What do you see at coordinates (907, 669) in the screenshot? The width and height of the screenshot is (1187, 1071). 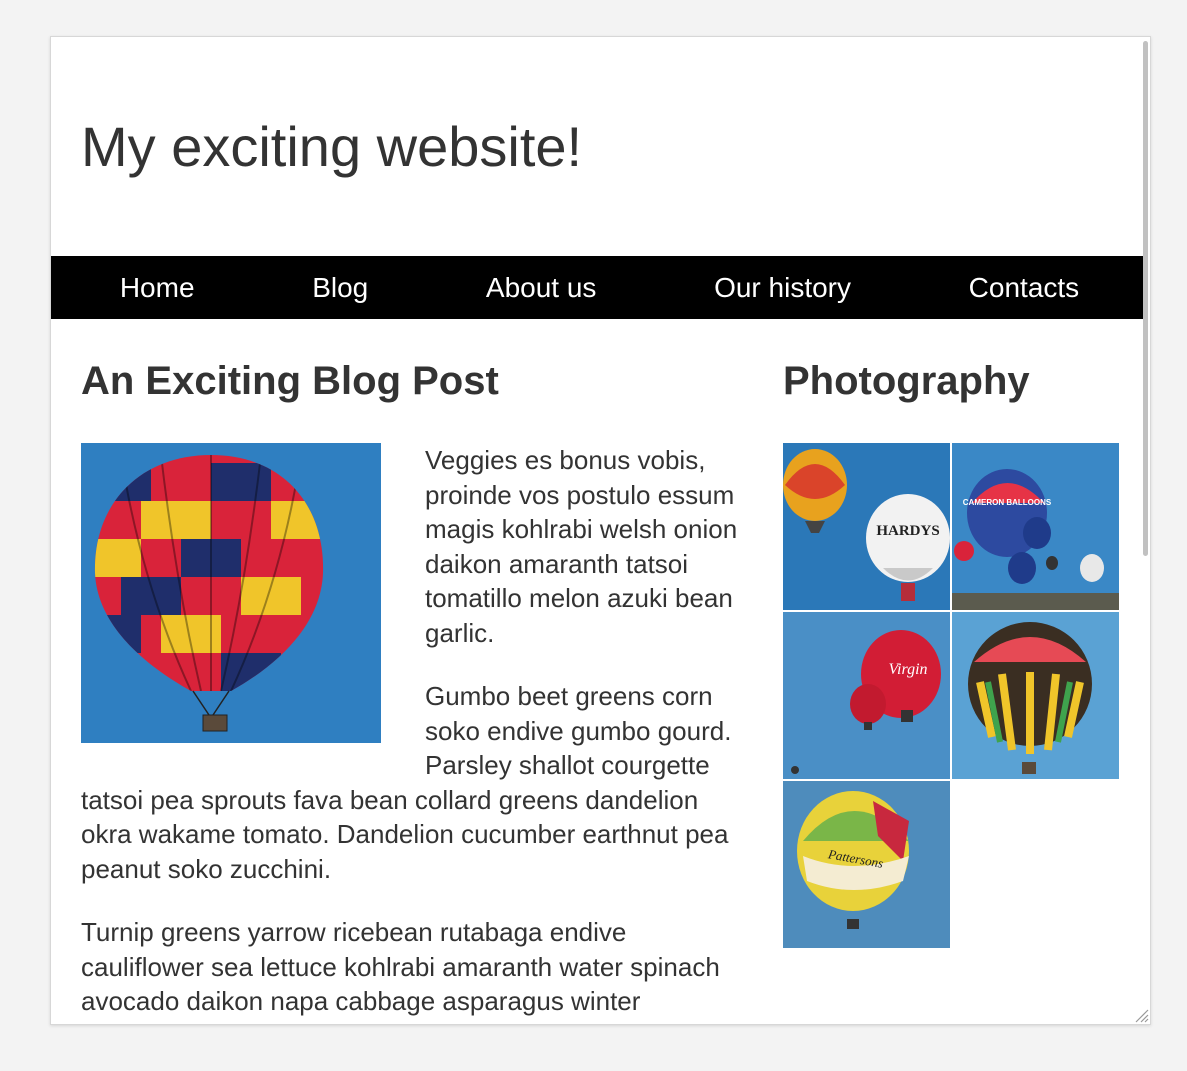 I see `photo-caption: Virgin` at bounding box center [907, 669].